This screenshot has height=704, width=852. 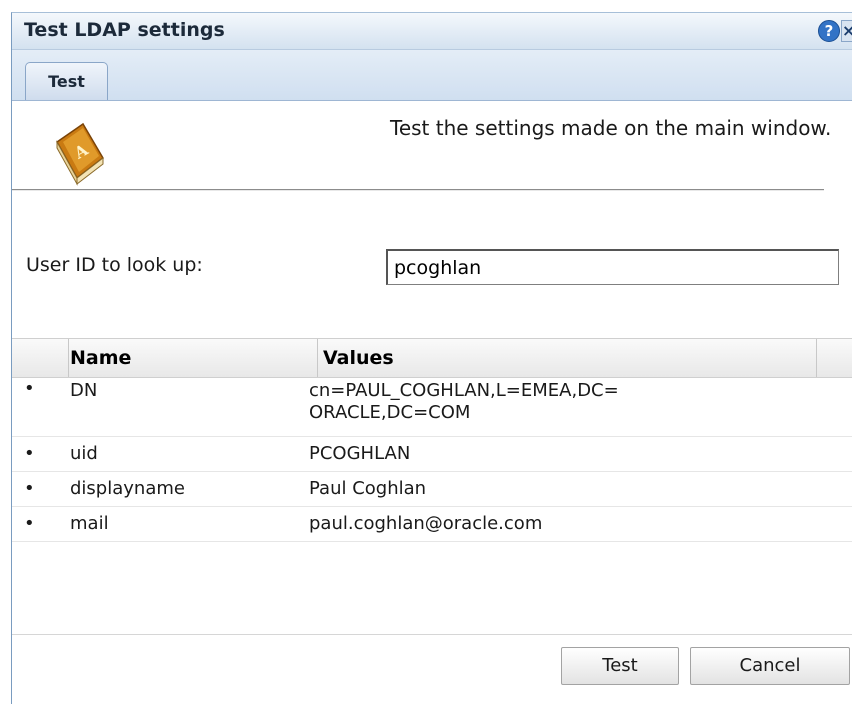 I want to click on help-icon: ?, so click(x=829, y=31).